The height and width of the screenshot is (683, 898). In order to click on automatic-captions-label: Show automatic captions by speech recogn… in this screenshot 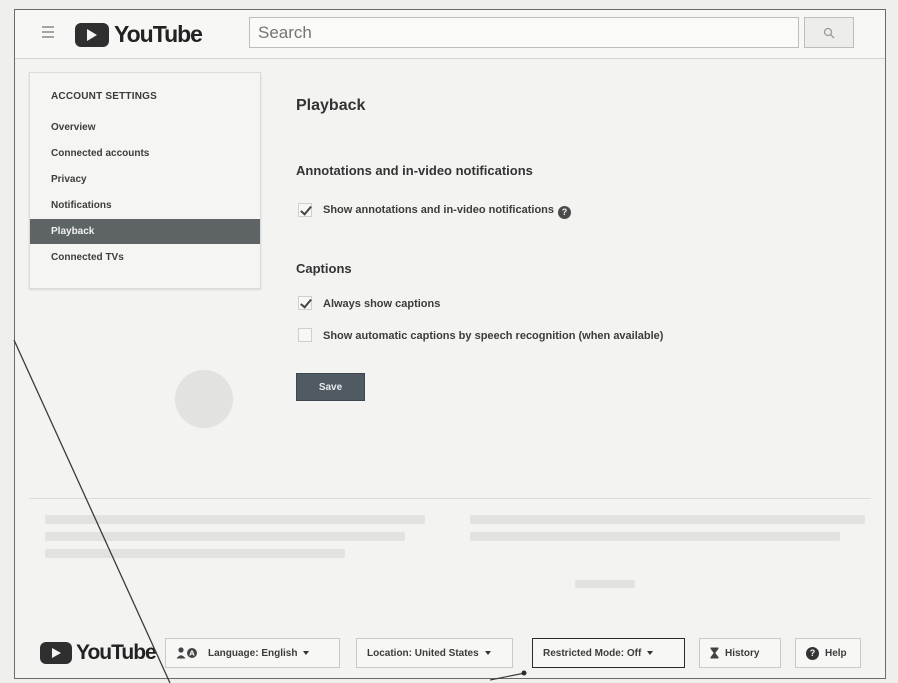, I will do `click(493, 336)`.